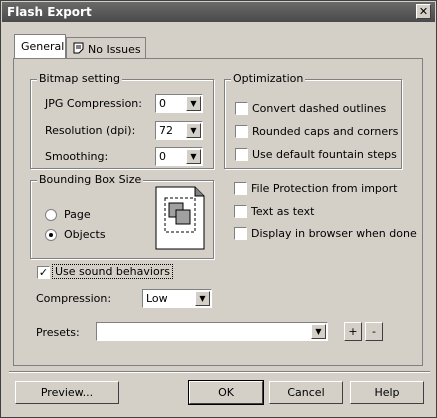 This screenshot has width=437, height=418. Describe the element at coordinates (162, 103) in the screenshot. I see `jpg-compression-value: 0` at that location.